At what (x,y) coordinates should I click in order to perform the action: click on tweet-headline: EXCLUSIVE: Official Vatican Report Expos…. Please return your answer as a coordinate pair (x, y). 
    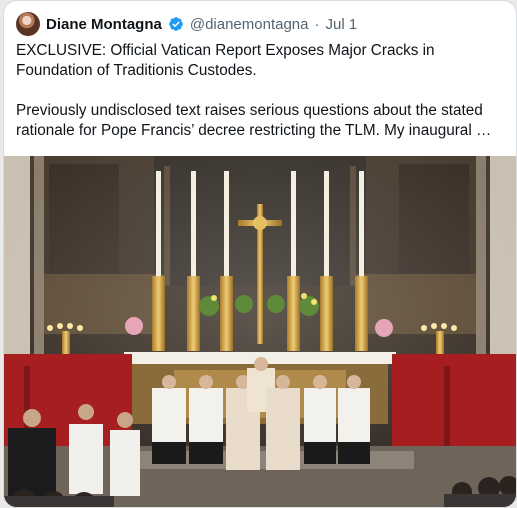
    Looking at the image, I should click on (225, 60).